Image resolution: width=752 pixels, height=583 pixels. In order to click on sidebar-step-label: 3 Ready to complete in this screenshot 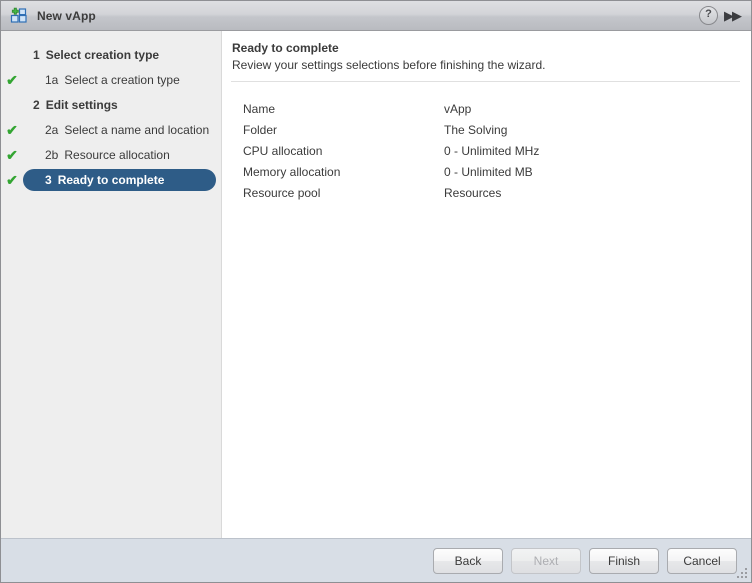, I will do `click(104, 180)`.